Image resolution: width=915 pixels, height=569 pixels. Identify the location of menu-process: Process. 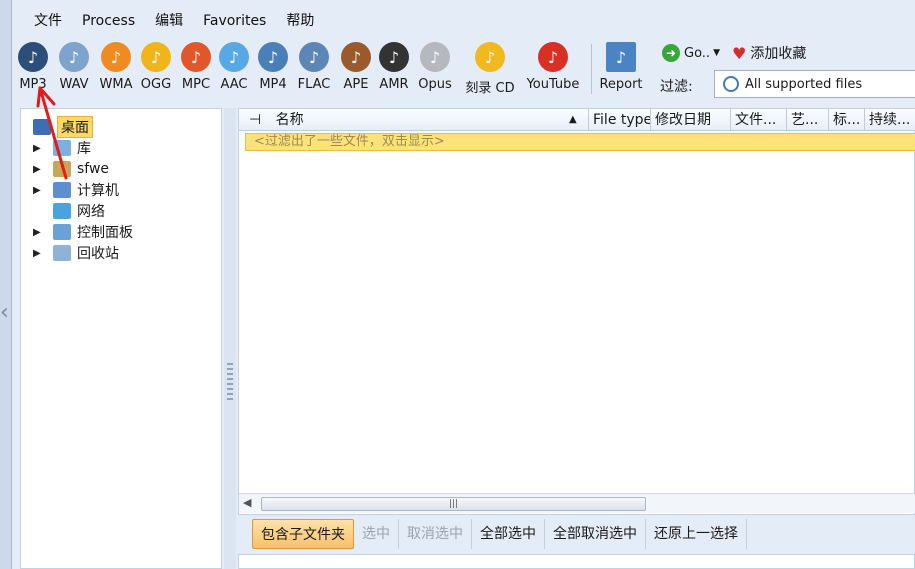
(108, 21).